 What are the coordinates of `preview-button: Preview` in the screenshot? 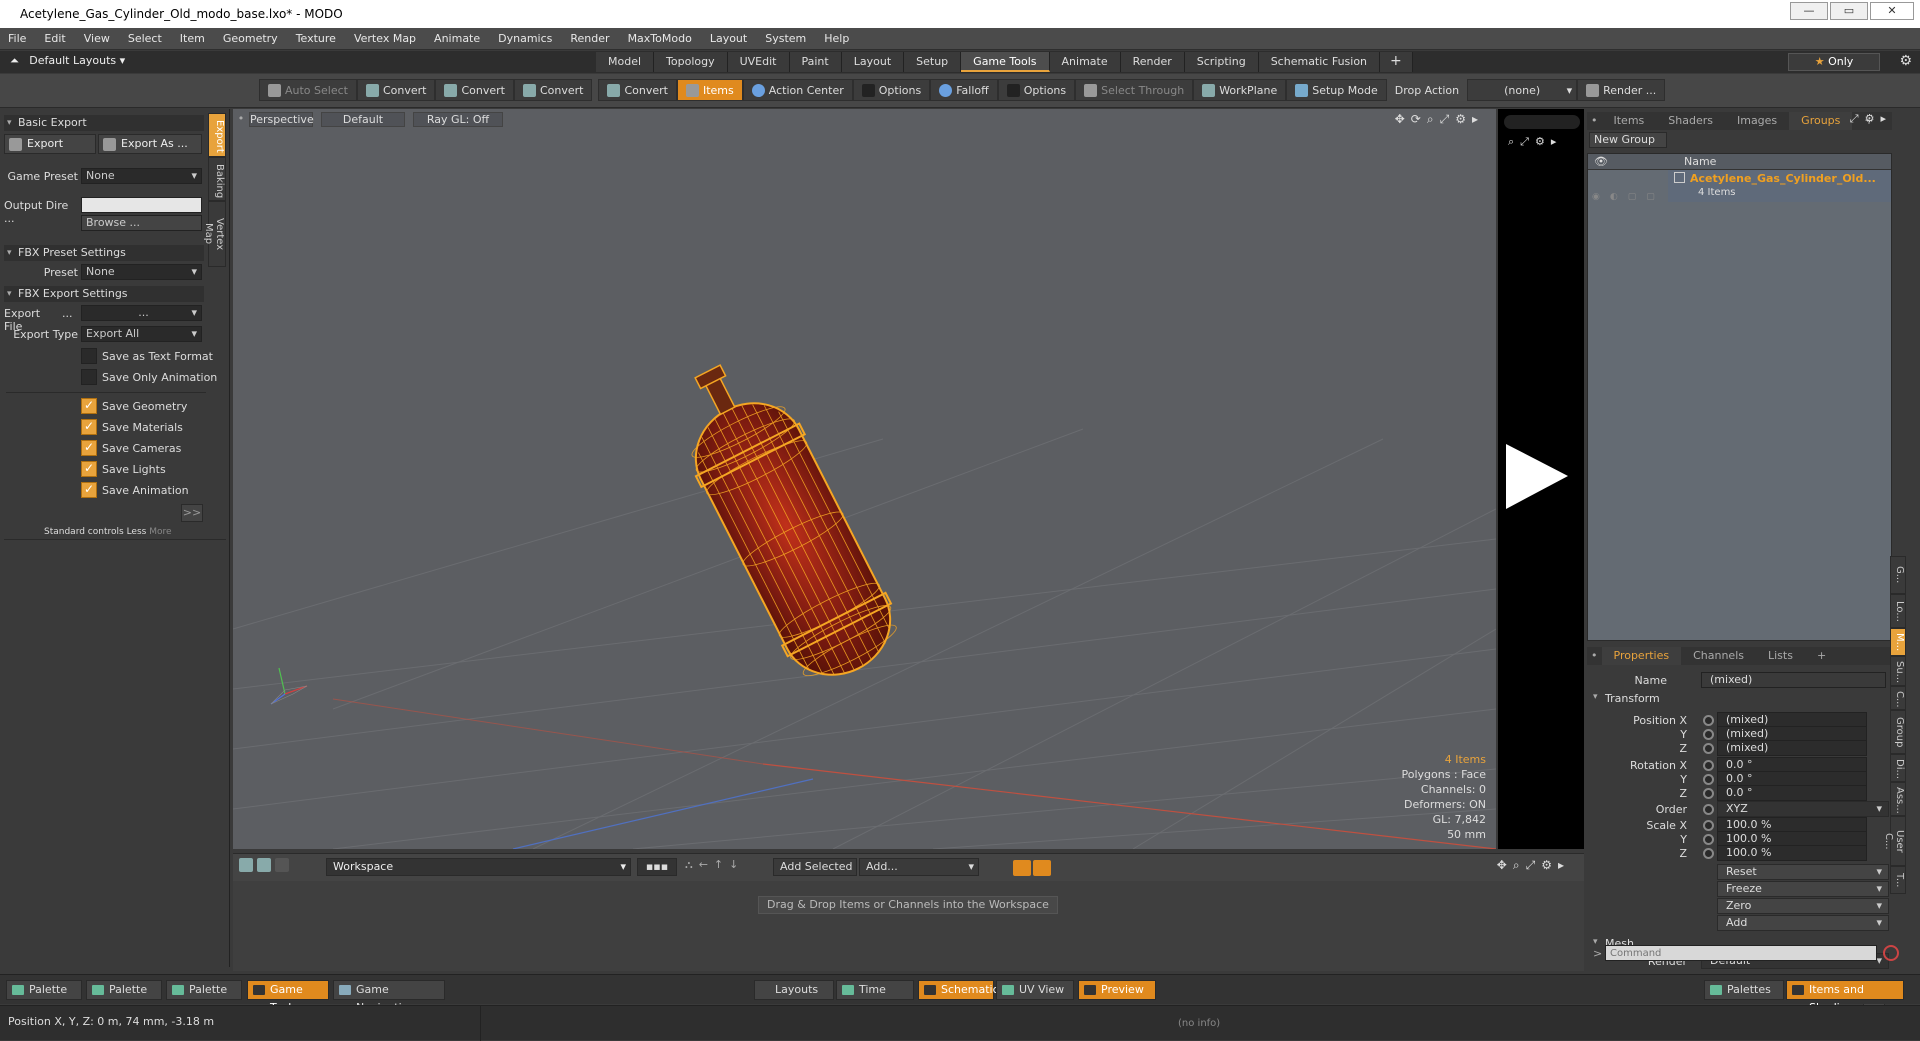 It's located at (1117, 990).